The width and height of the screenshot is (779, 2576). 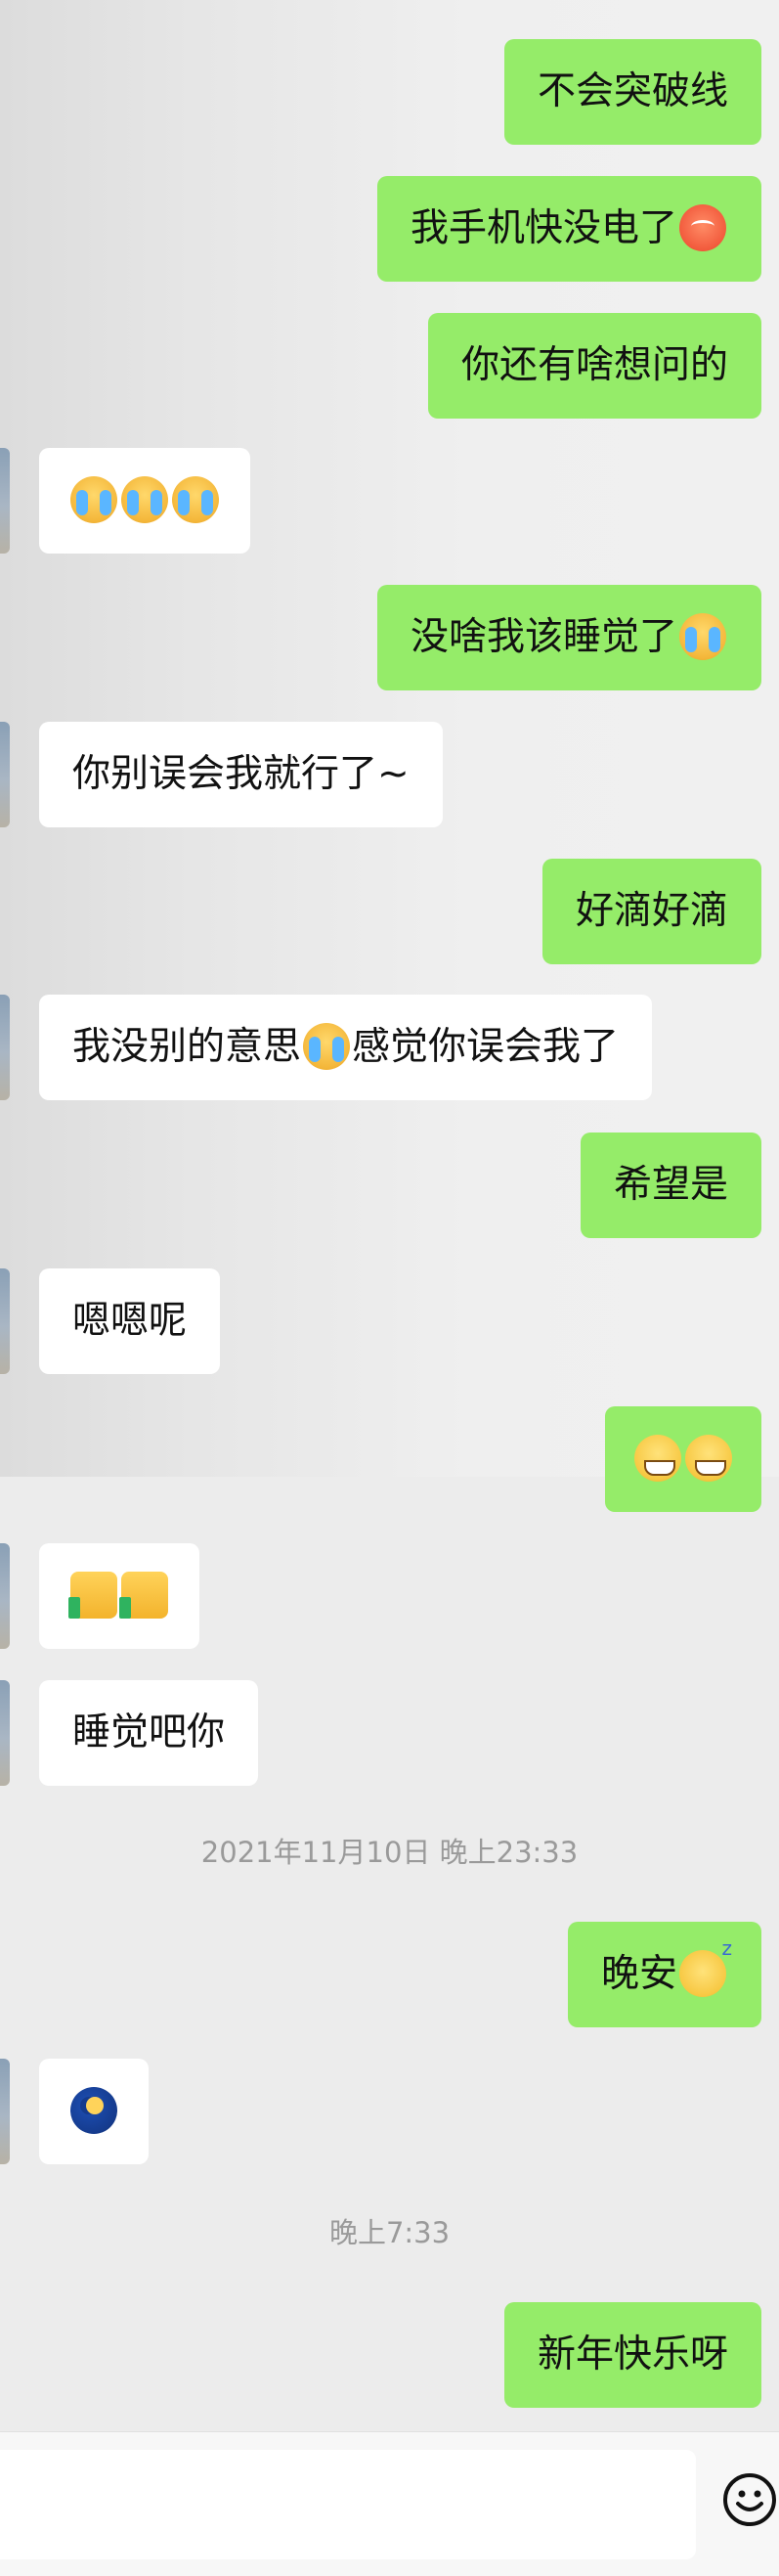 I want to click on message-bubble-incoming: 你别误会我就行了~, so click(x=241, y=774).